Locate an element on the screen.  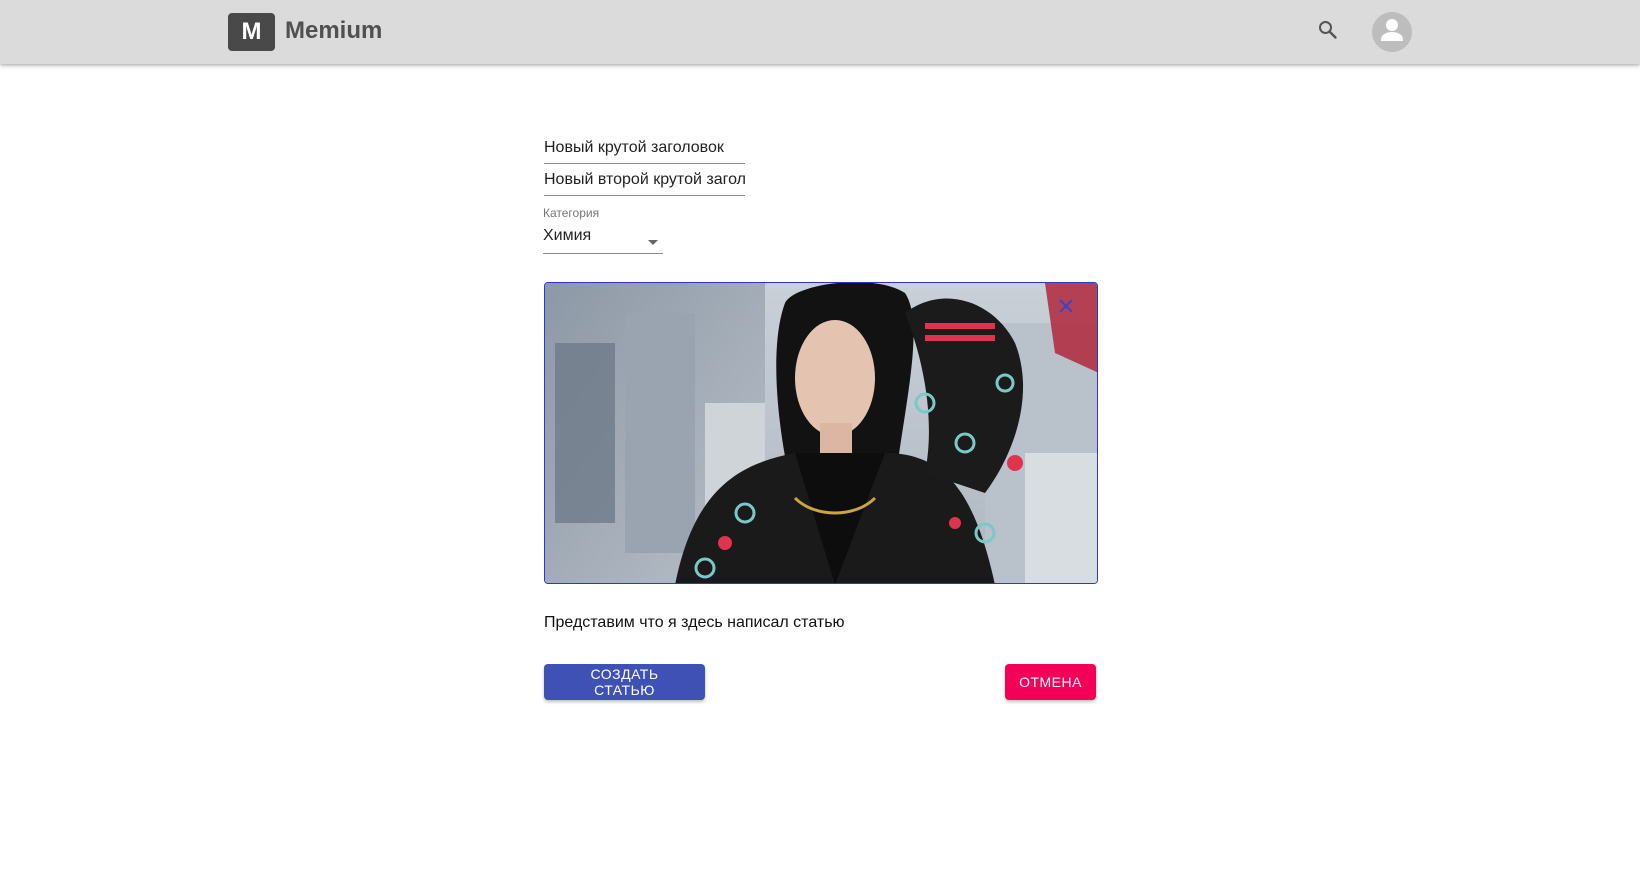
app-bar: M Memium is located at coordinates (820, 32).